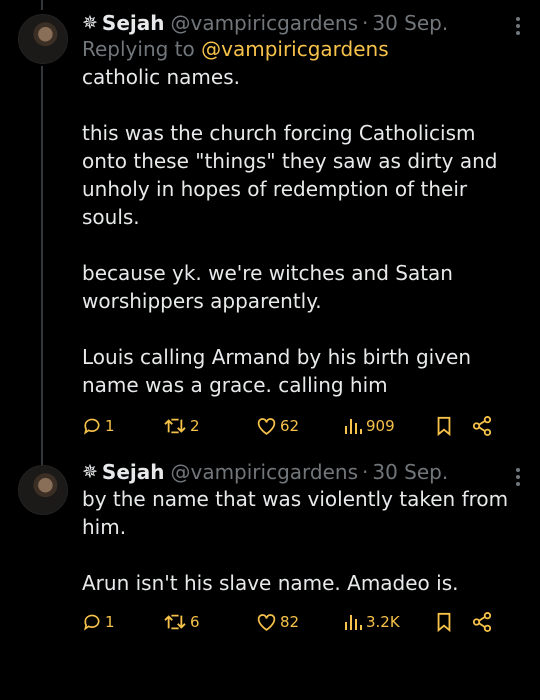 This screenshot has width=540, height=700. I want to click on action-bar: 1 2 62 909, so click(304, 426).